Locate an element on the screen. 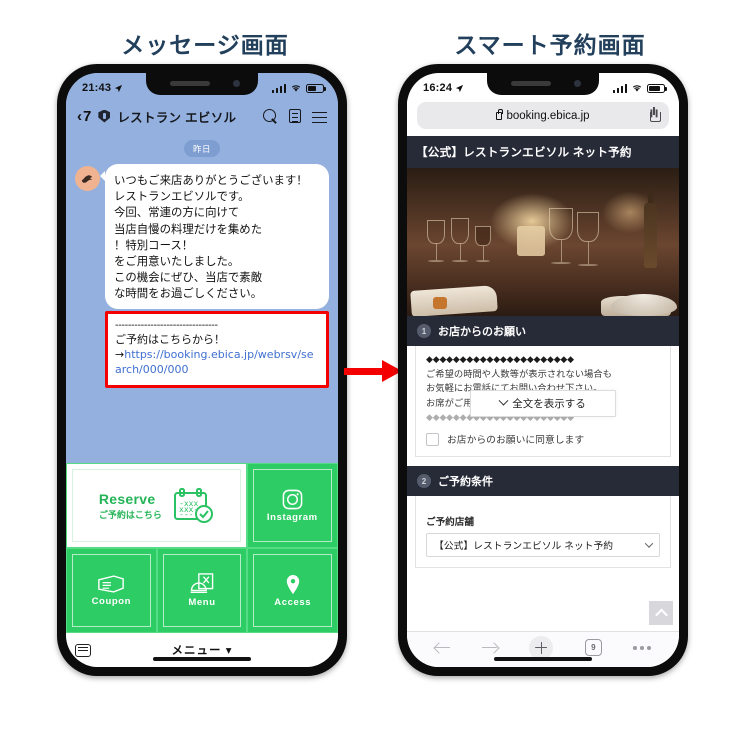  expand-label: 全文を表示する is located at coordinates (549, 404).